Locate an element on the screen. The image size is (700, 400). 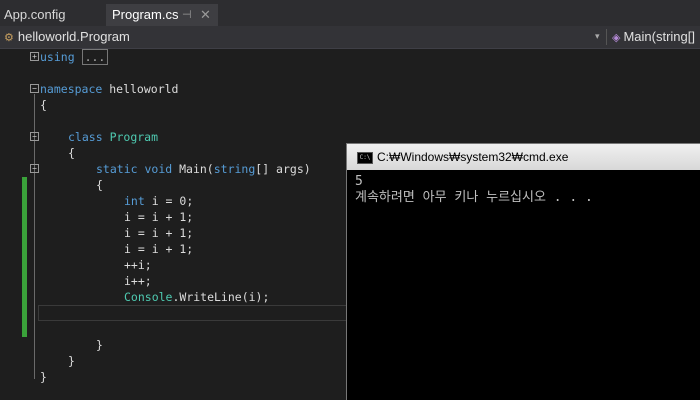
method-name: Main( is located at coordinates (193, 169).